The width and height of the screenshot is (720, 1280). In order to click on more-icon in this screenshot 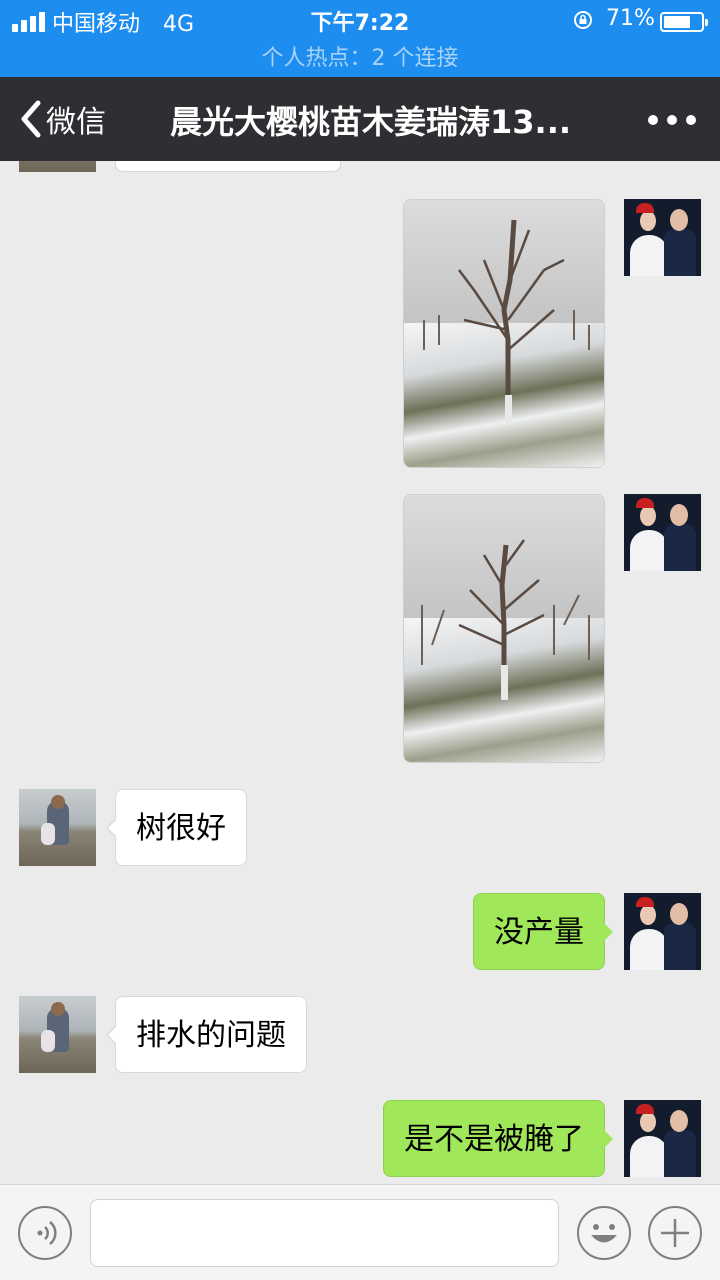, I will do `click(672, 120)`.